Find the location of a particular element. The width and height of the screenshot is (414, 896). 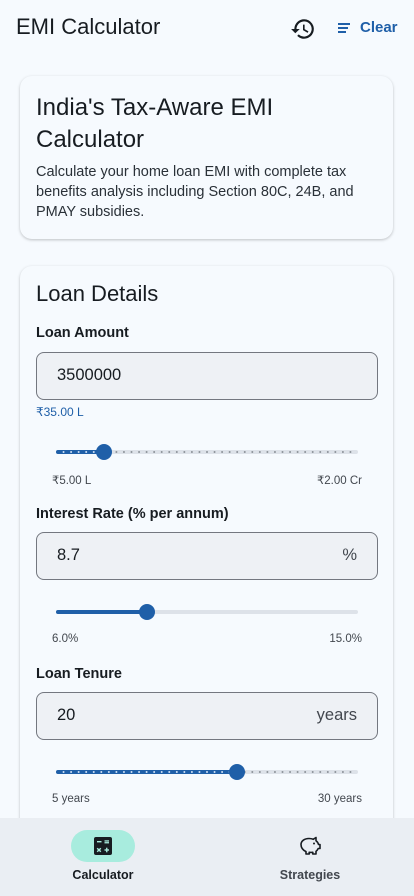

clear-label: Clear is located at coordinates (379, 27).